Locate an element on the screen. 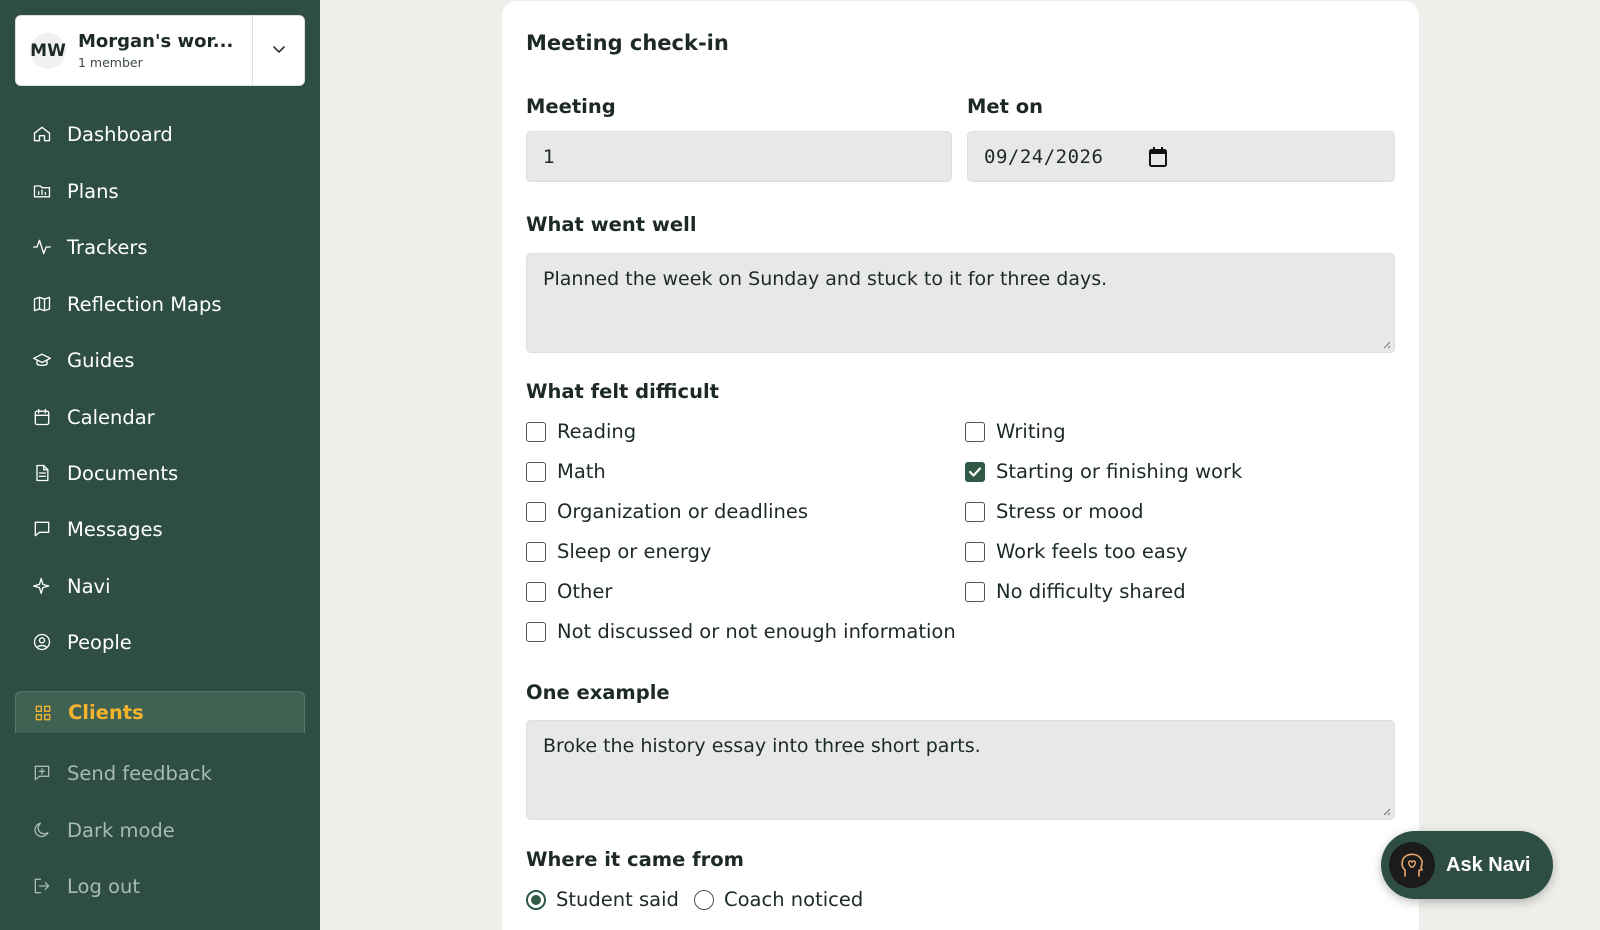 Image resolution: width=1600 pixels, height=930 pixels. met-on-label: Met on is located at coordinates (1005, 106).